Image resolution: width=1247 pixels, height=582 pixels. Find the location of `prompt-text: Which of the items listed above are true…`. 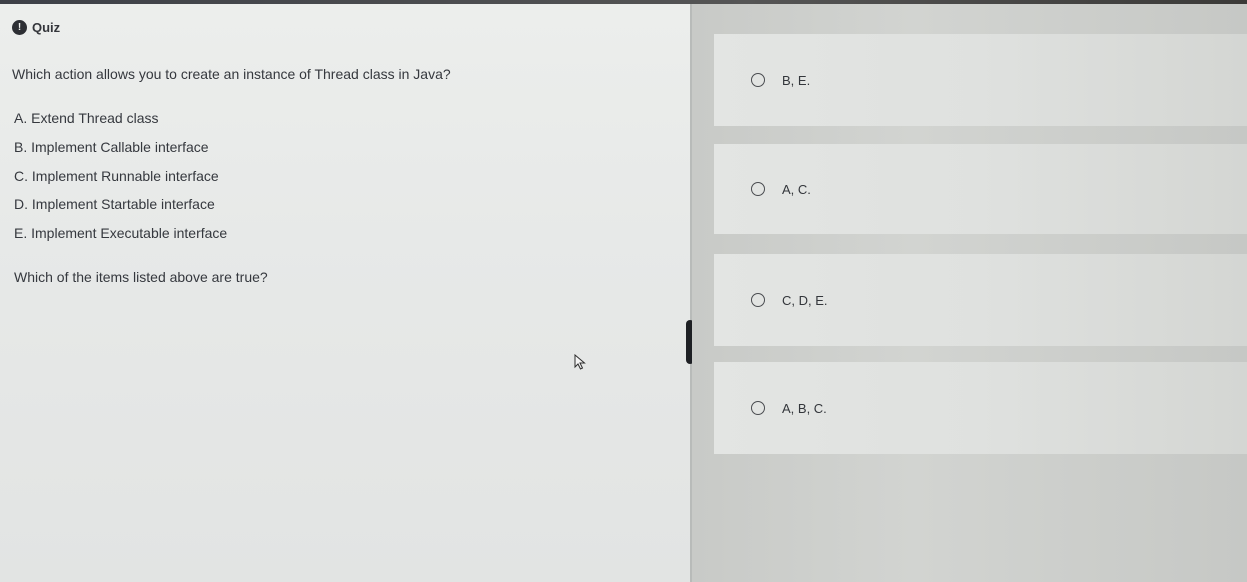

prompt-text: Which of the items listed above are true… is located at coordinates (141, 277).